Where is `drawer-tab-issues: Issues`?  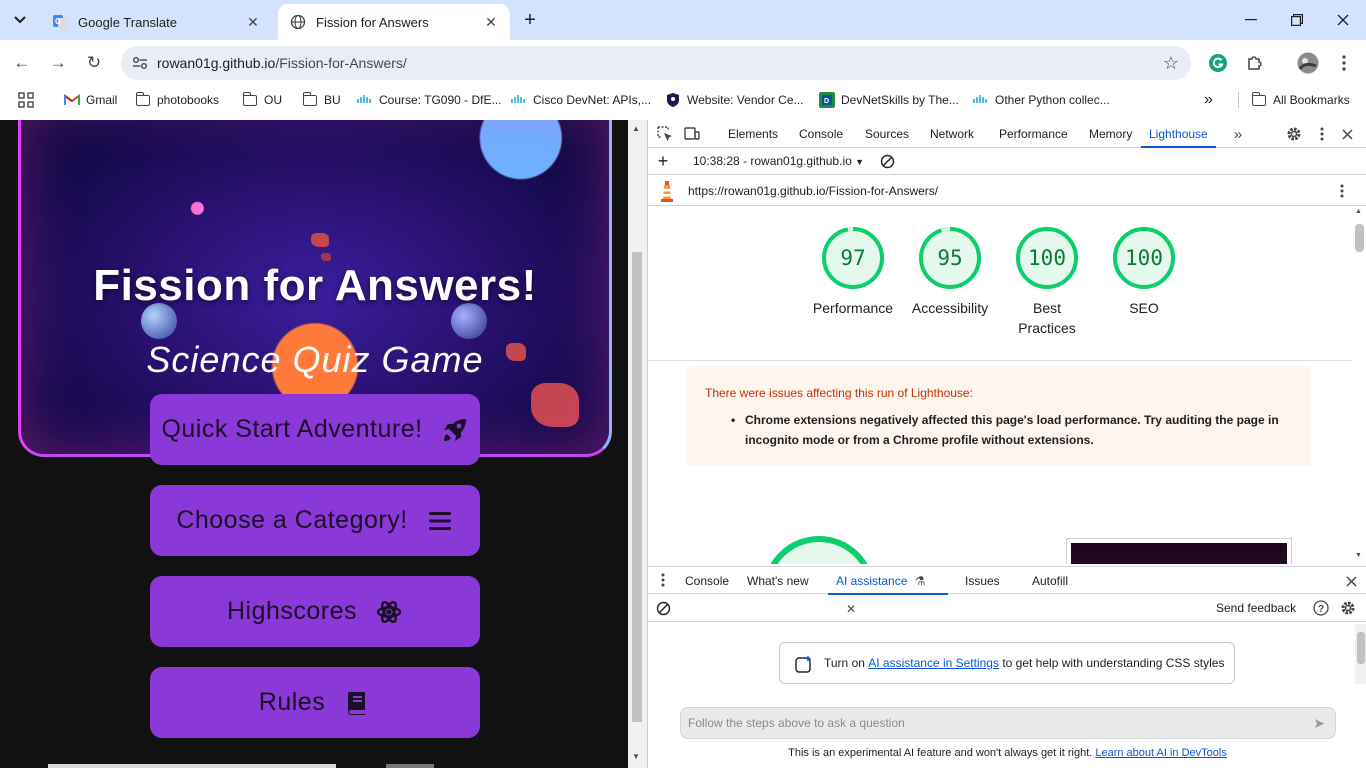 drawer-tab-issues: Issues is located at coordinates (982, 581).